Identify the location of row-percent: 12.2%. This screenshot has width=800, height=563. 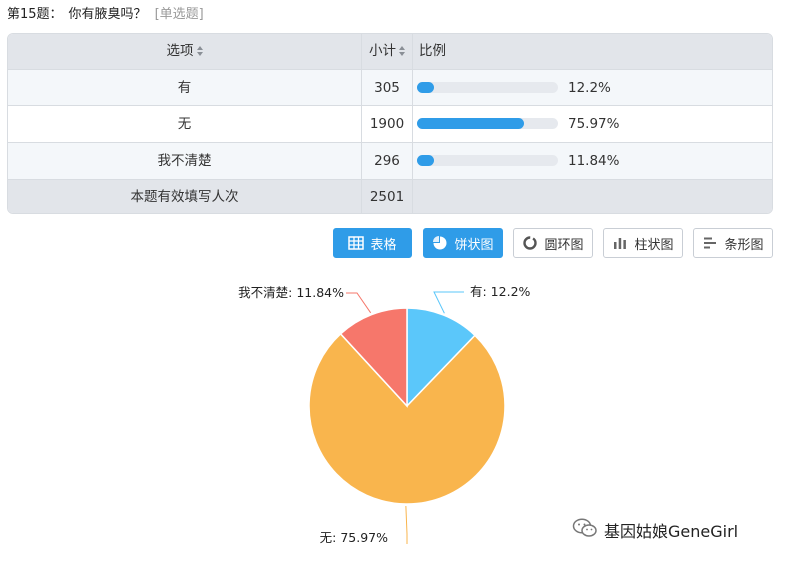
(589, 88).